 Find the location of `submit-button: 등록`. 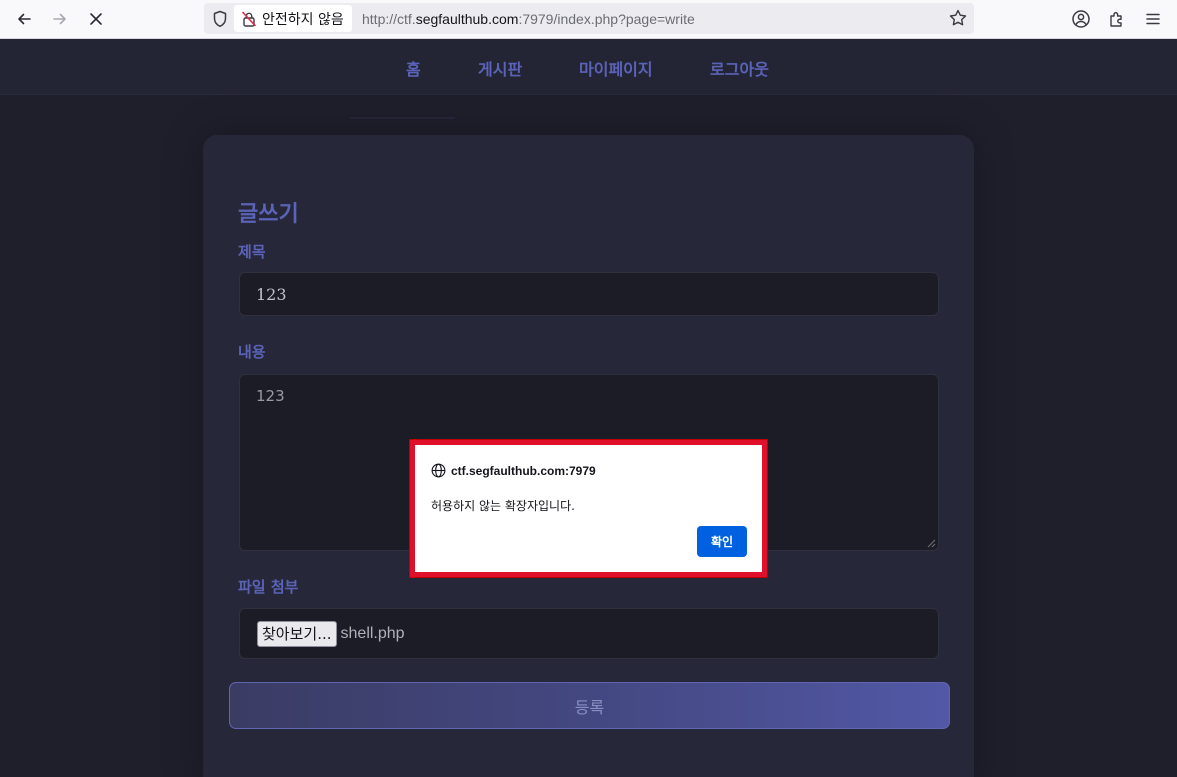

submit-button: 등록 is located at coordinates (589, 705).